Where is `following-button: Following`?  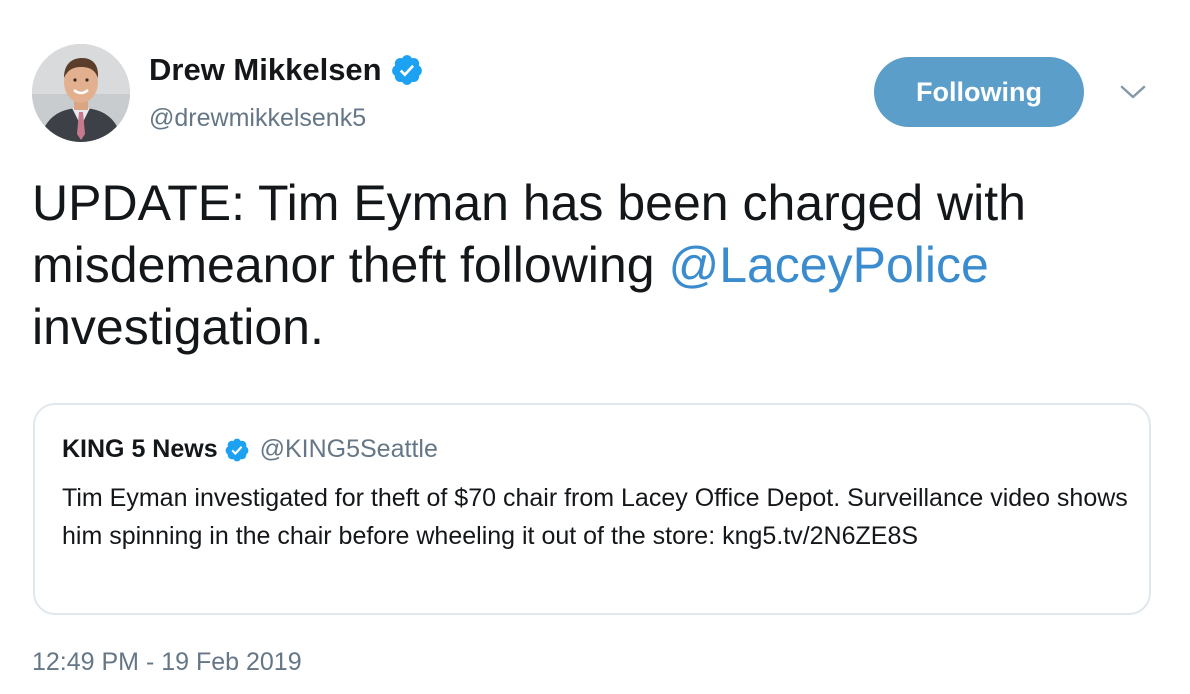
following-button: Following is located at coordinates (979, 92).